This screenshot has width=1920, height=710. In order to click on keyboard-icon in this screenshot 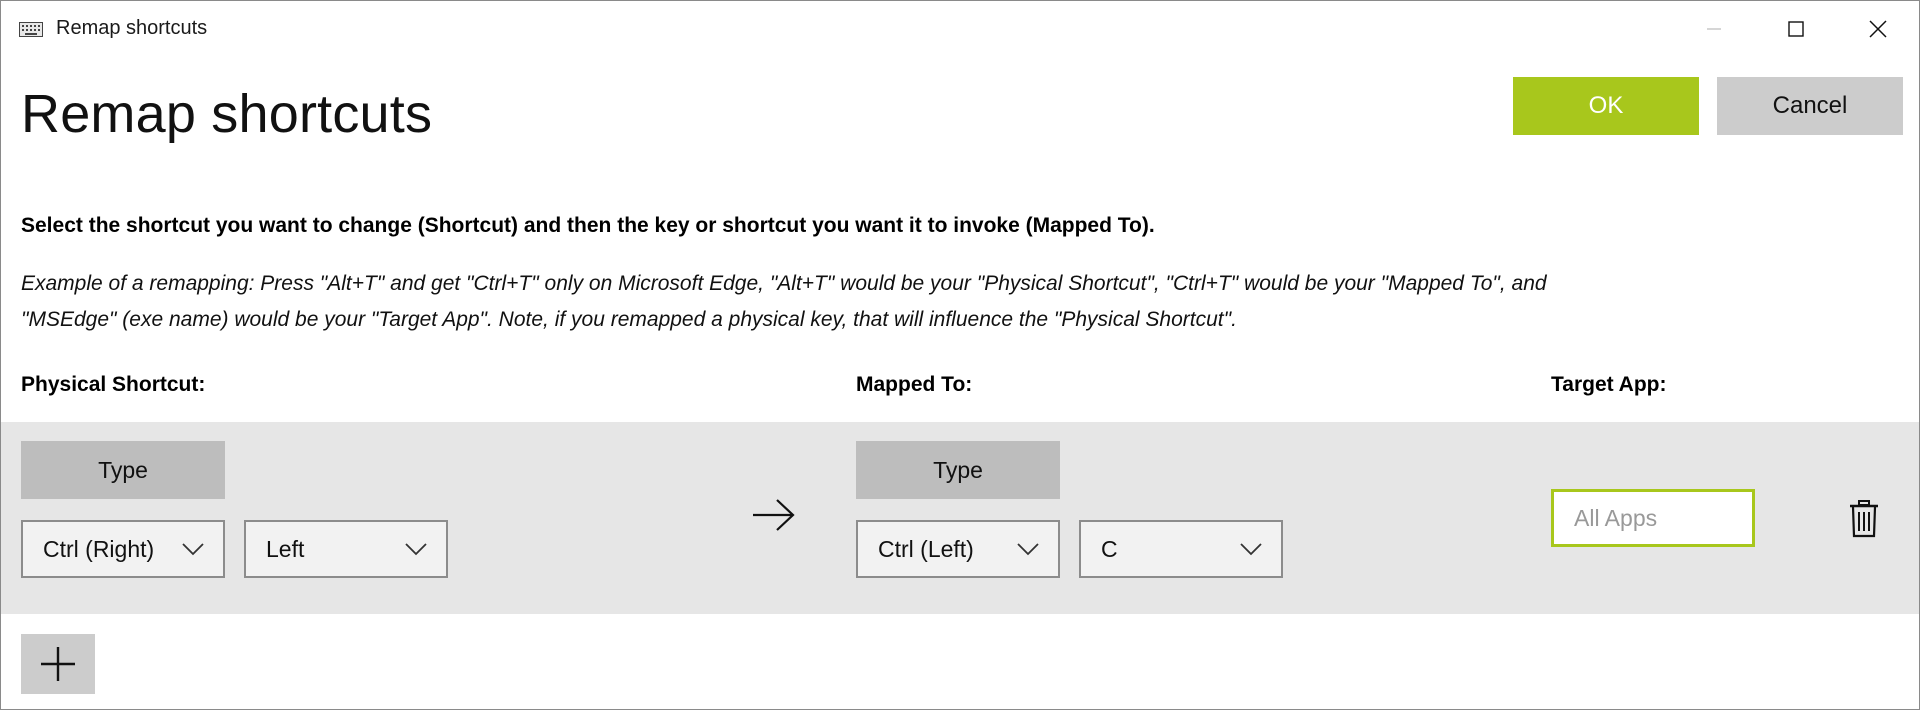, I will do `click(31, 29)`.